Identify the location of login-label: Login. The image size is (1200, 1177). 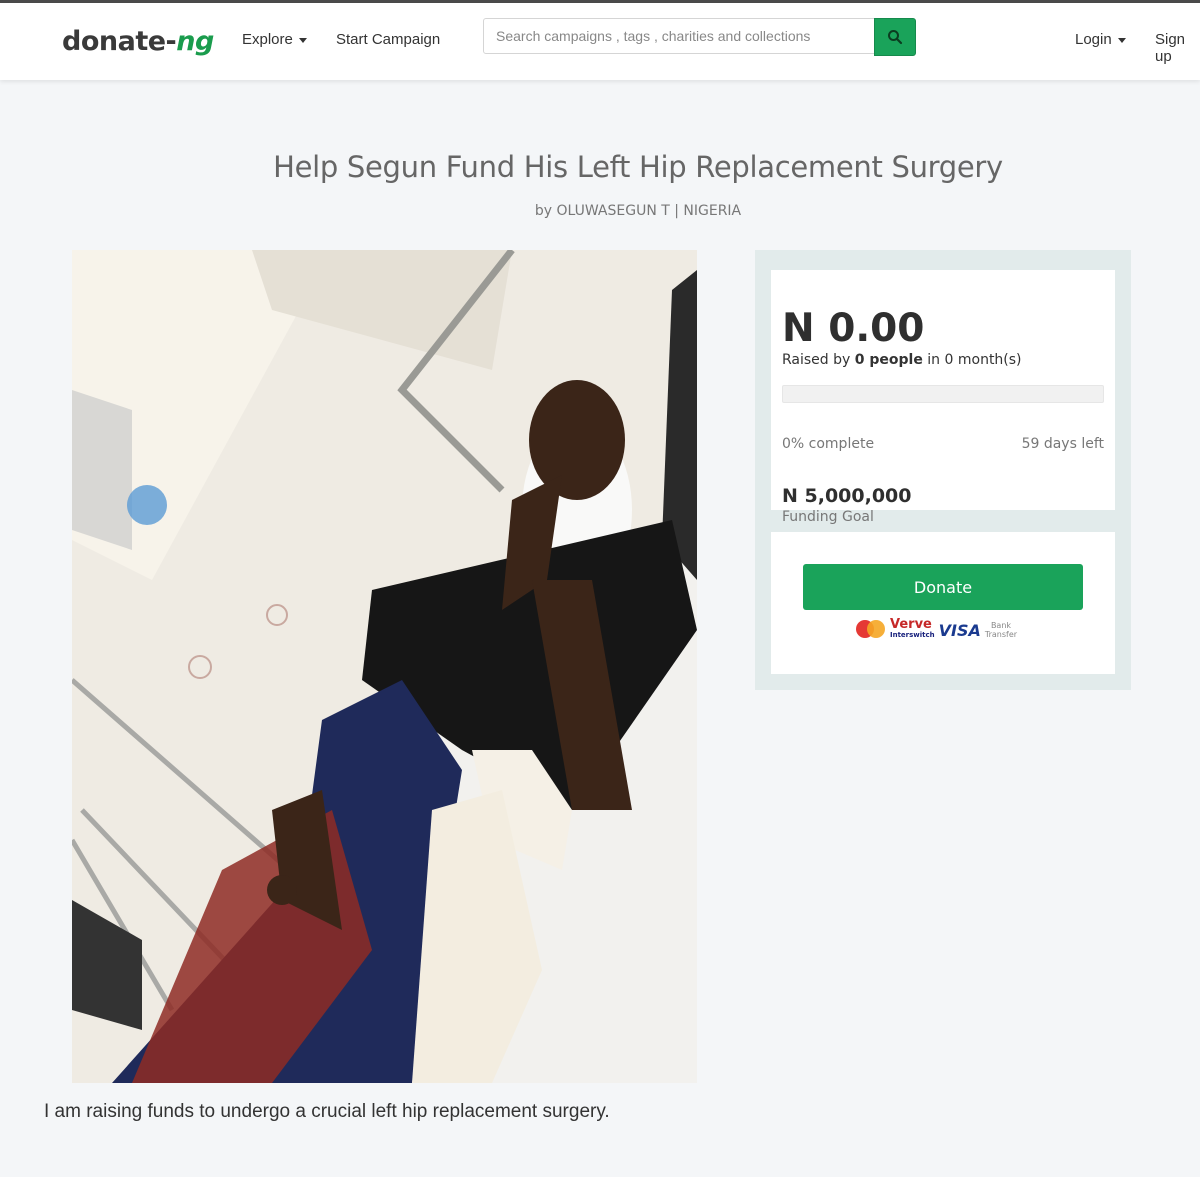
(1093, 39).